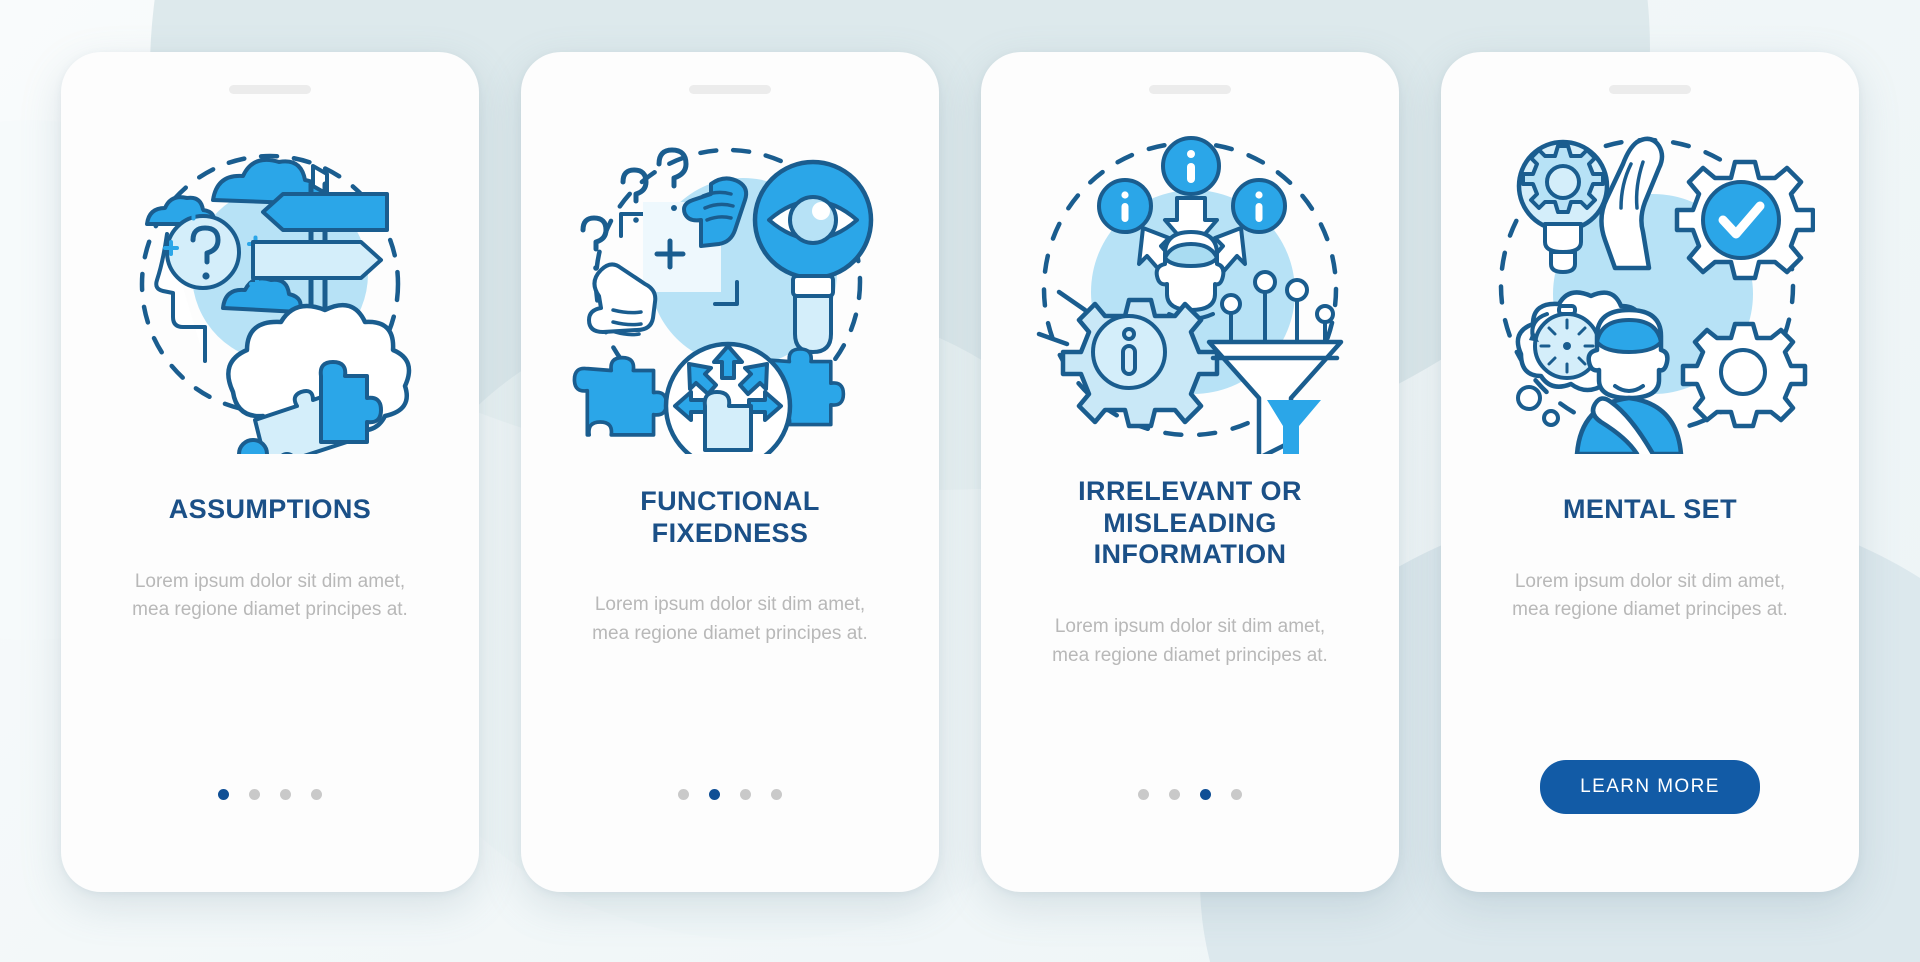 Image resolution: width=1920 pixels, height=962 pixels. Describe the element at coordinates (1650, 787) in the screenshot. I see `learn-more-button: LEARN MORE` at that location.